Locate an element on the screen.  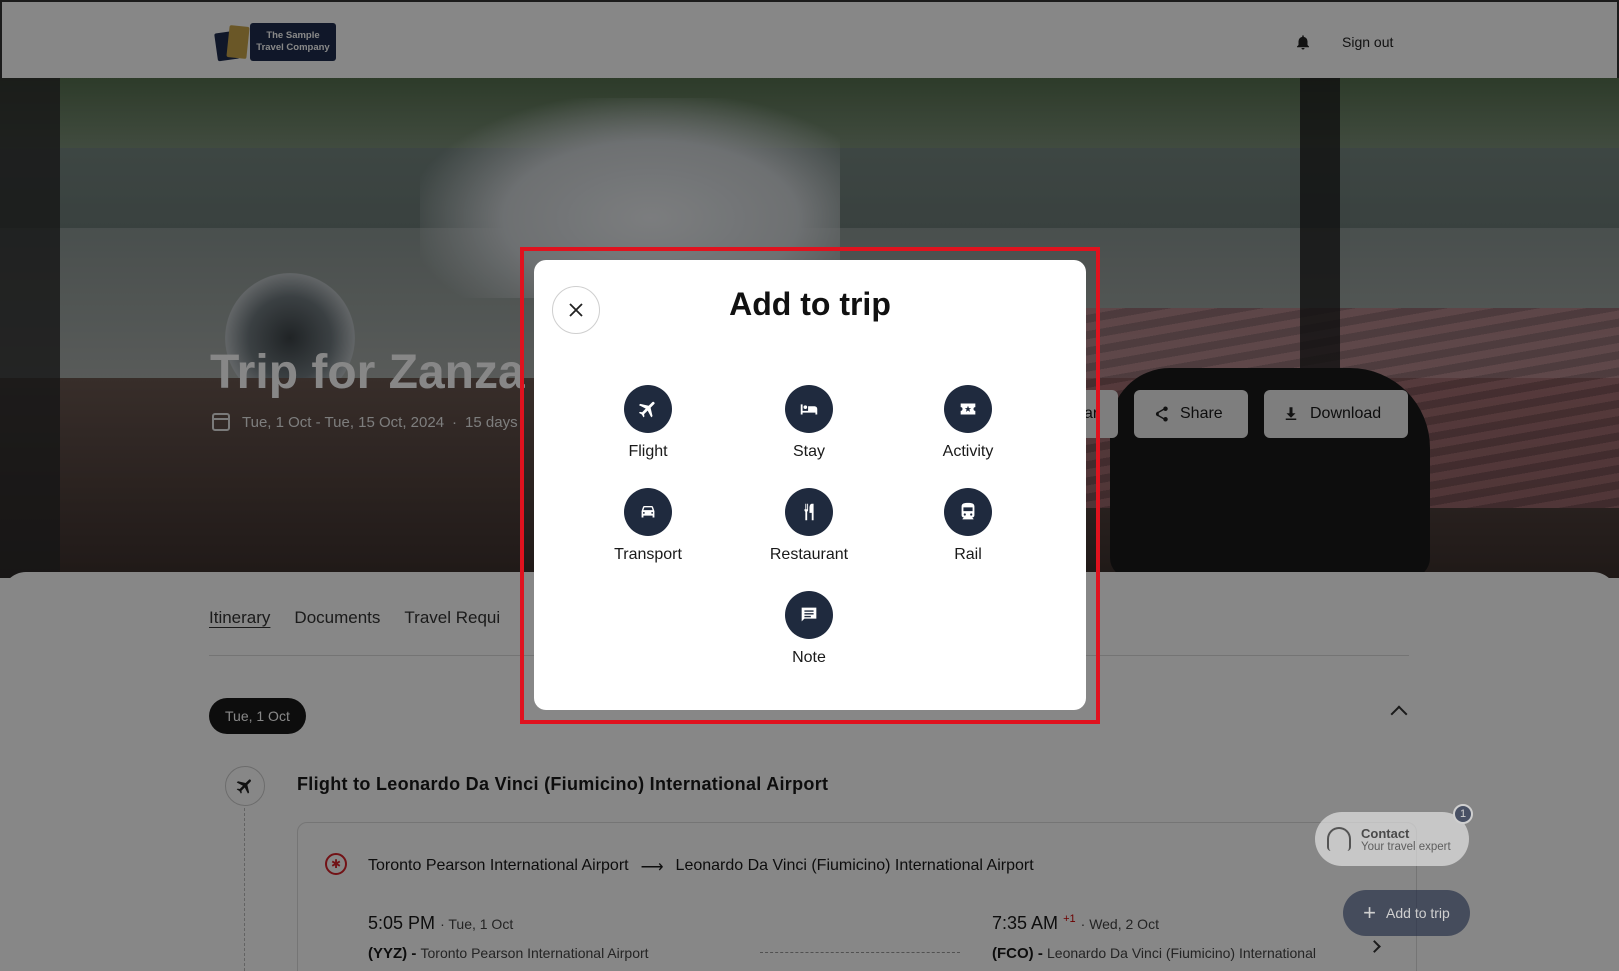
bed-icon is located at coordinates (809, 409).